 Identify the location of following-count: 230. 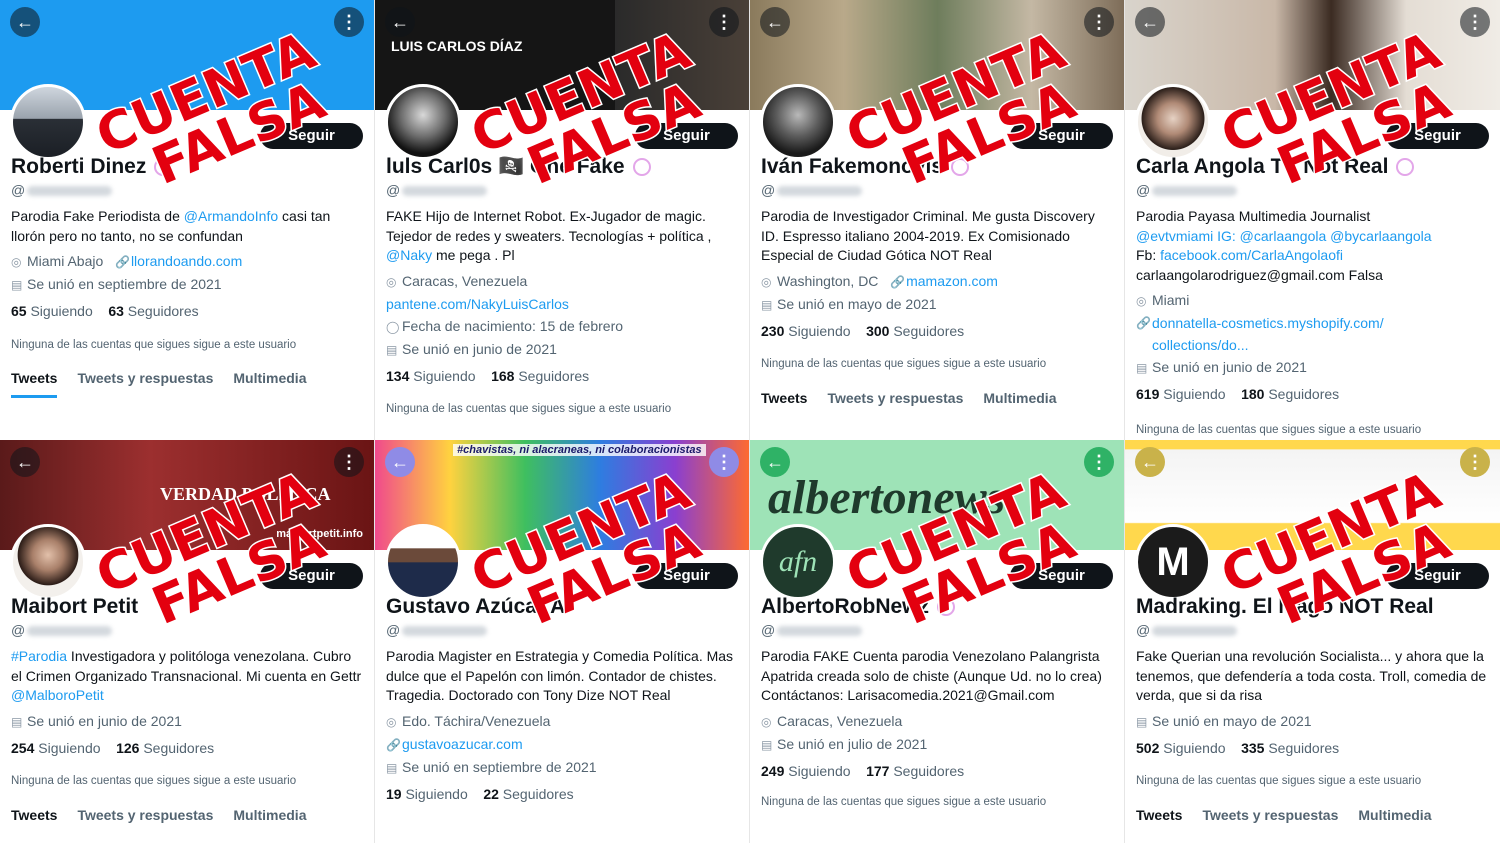
(772, 331).